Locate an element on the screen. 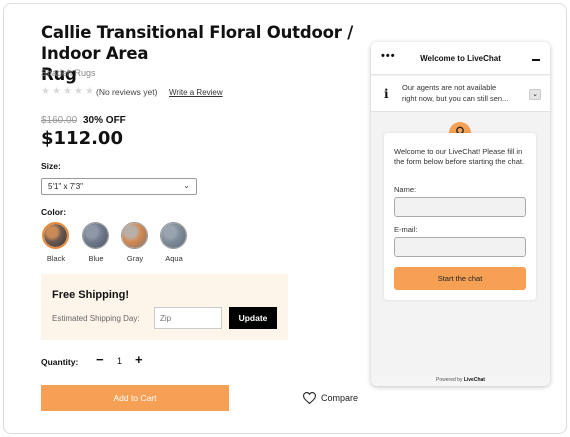 This screenshot has width=570, height=437. color-swatch-gray is located at coordinates (134, 235).